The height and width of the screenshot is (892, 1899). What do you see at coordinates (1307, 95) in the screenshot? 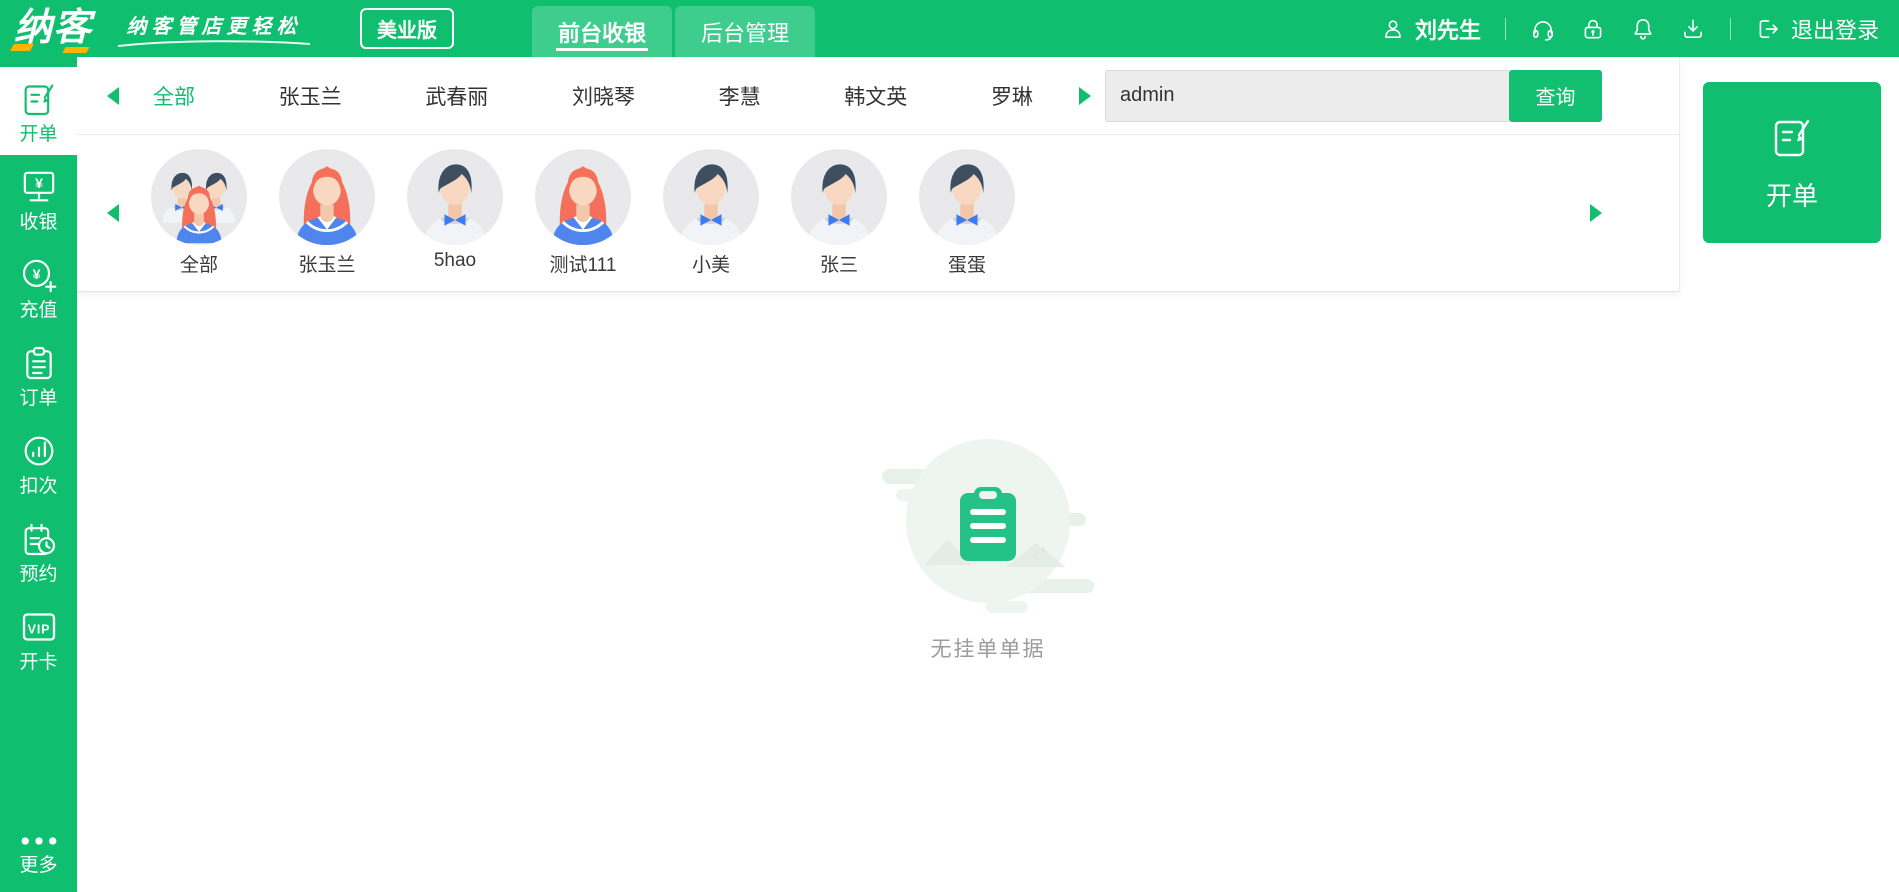
I see `search-input` at bounding box center [1307, 95].